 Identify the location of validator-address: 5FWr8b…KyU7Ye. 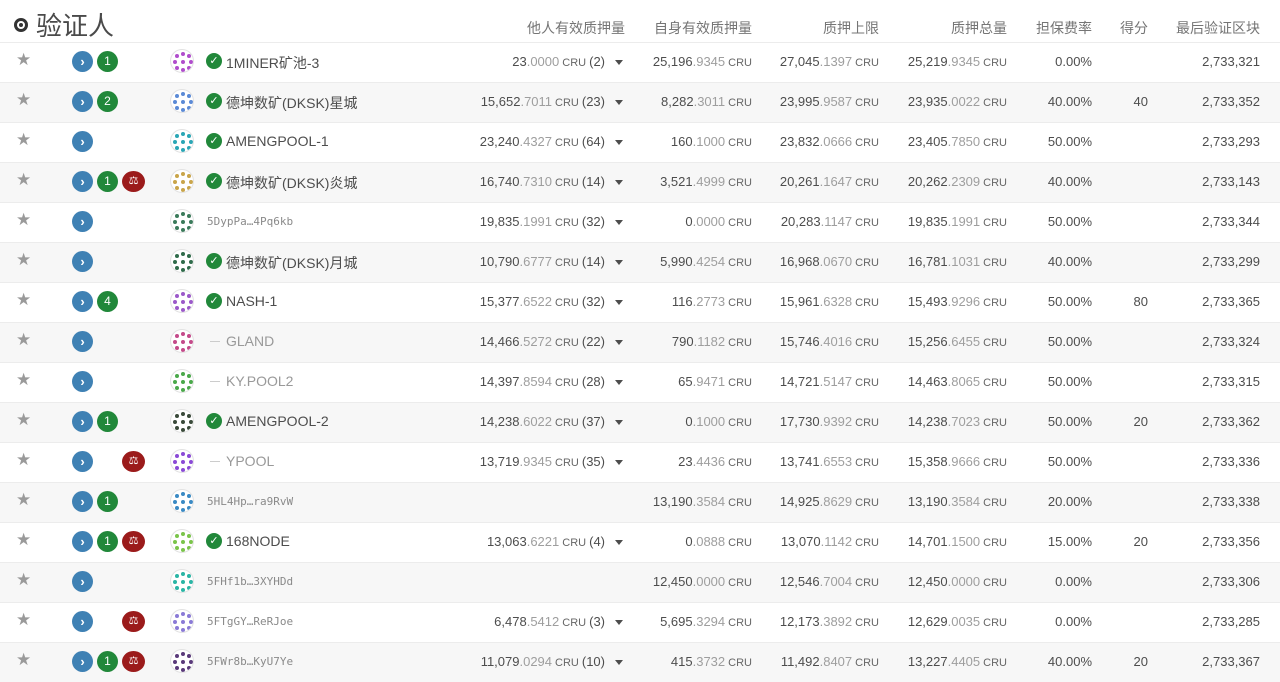
(250, 661).